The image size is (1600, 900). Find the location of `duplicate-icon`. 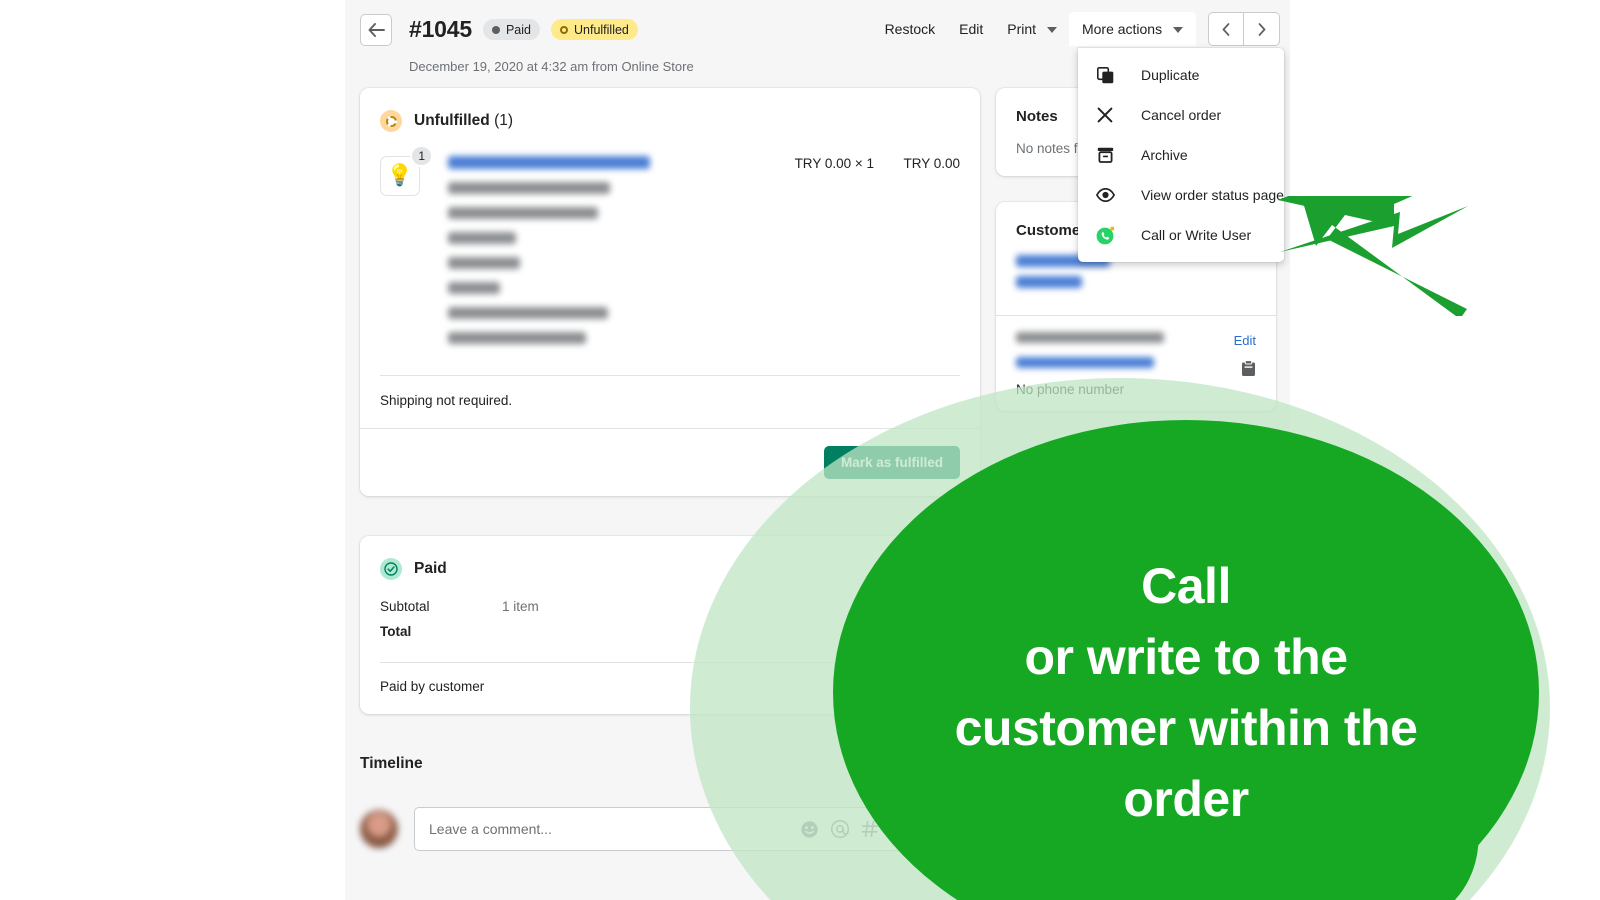

duplicate-icon is located at coordinates (1105, 75).